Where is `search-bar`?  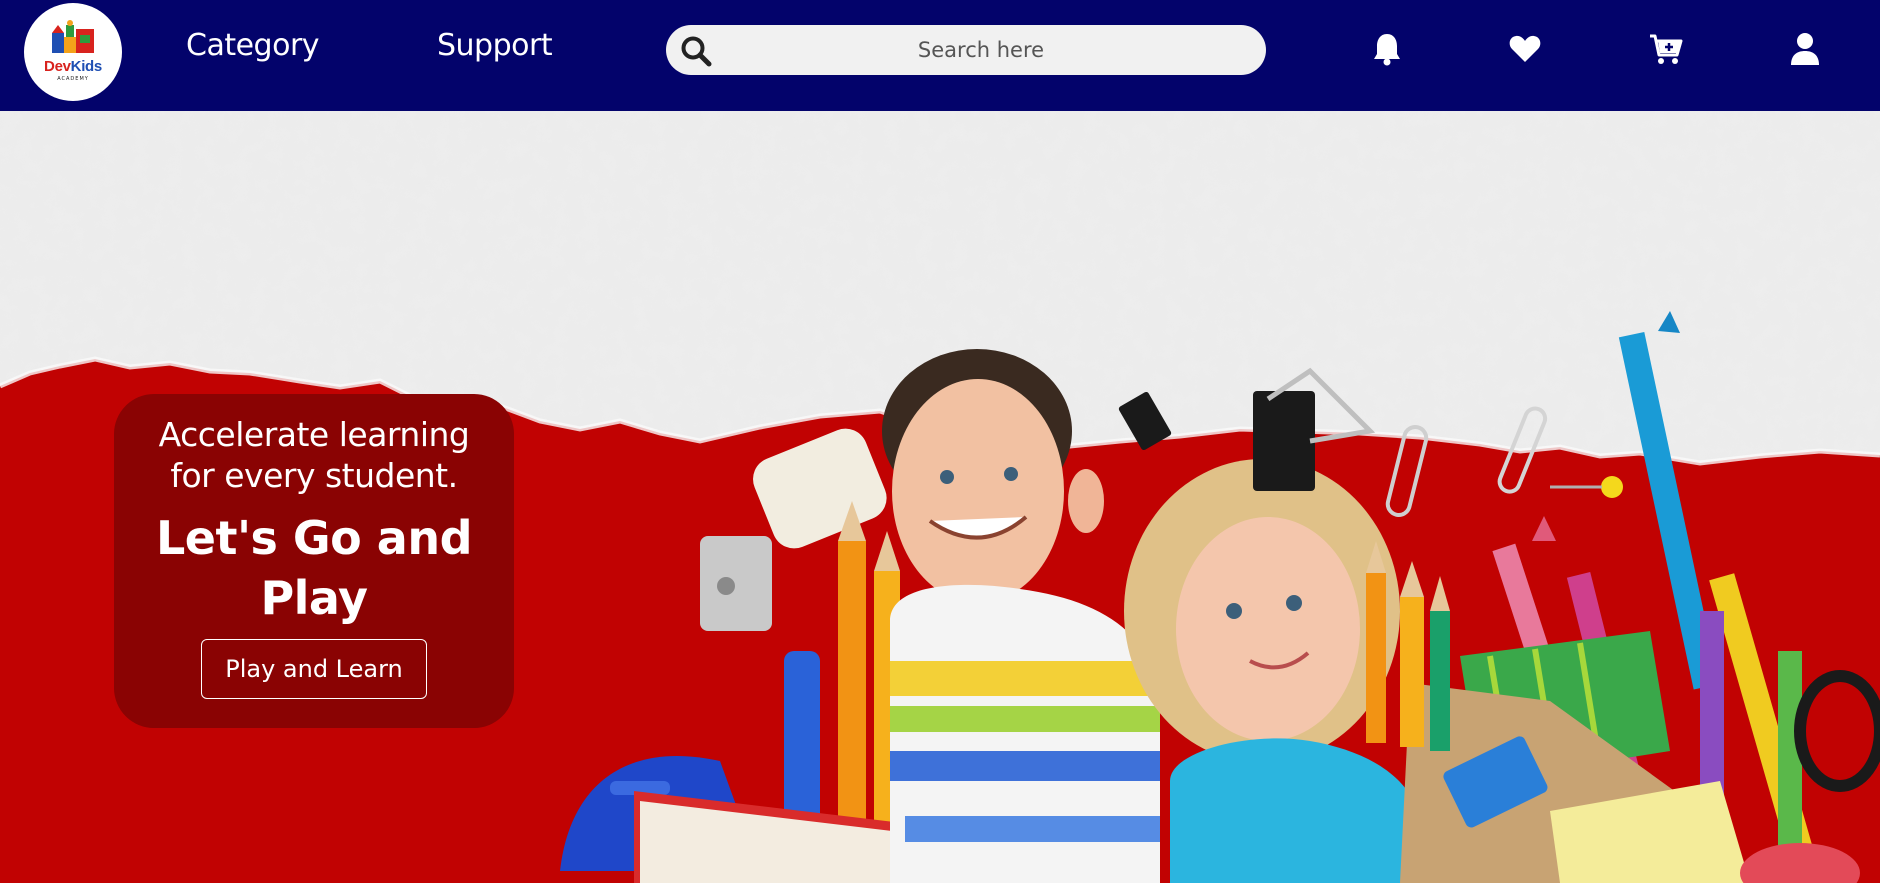 search-bar is located at coordinates (966, 50).